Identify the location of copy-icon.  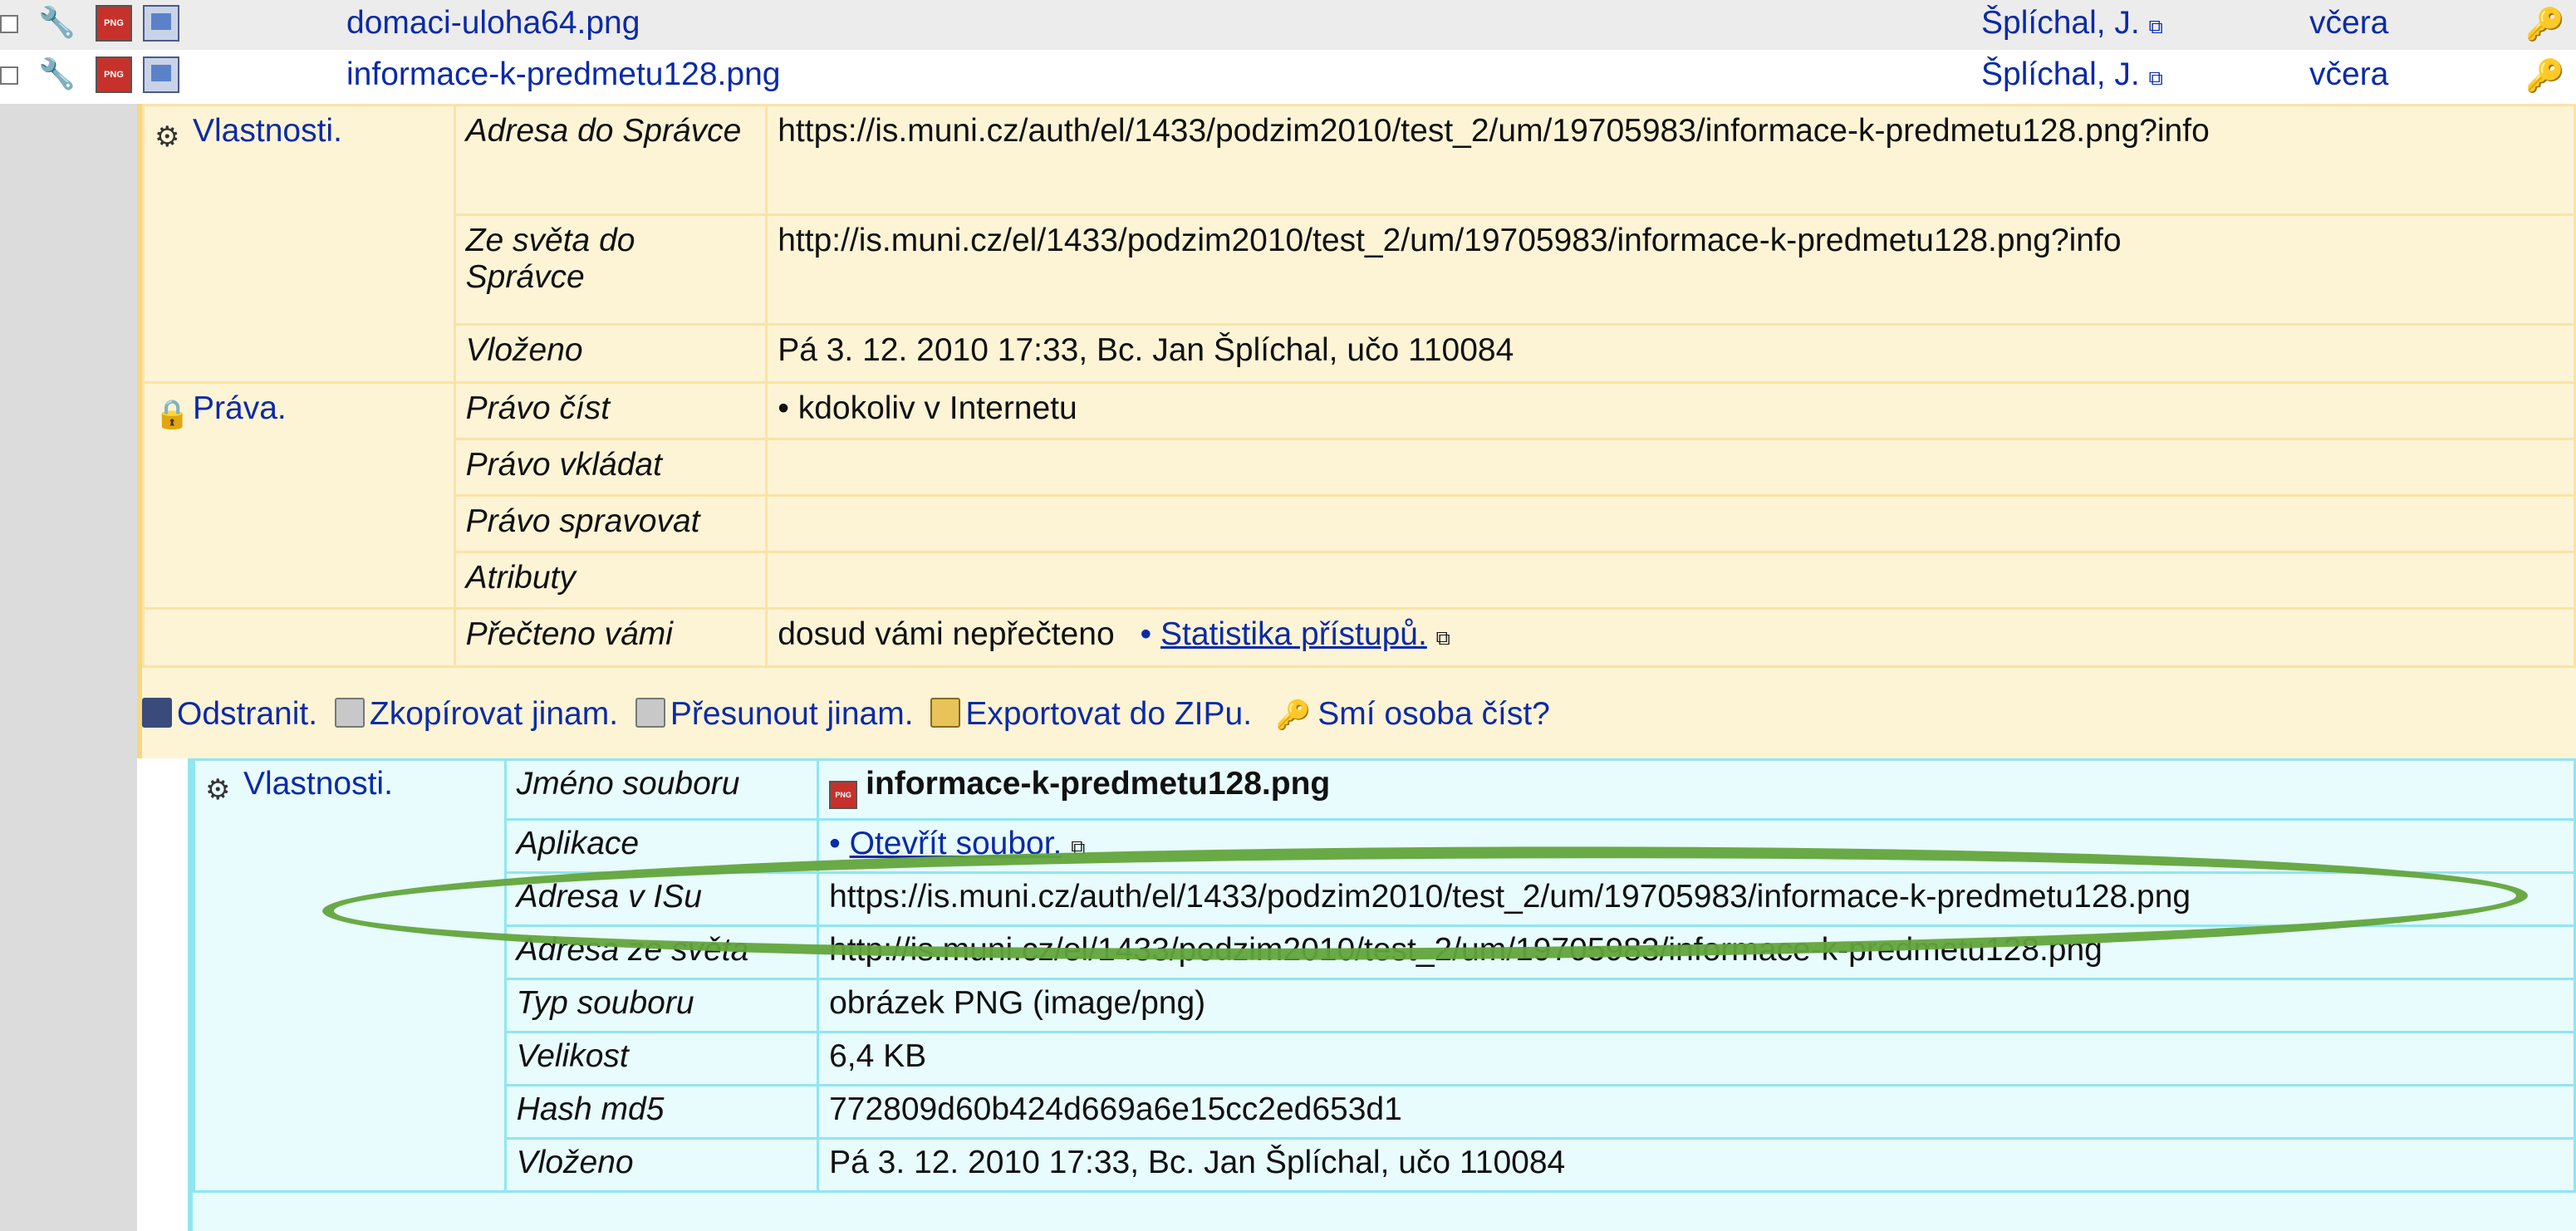
(349, 713).